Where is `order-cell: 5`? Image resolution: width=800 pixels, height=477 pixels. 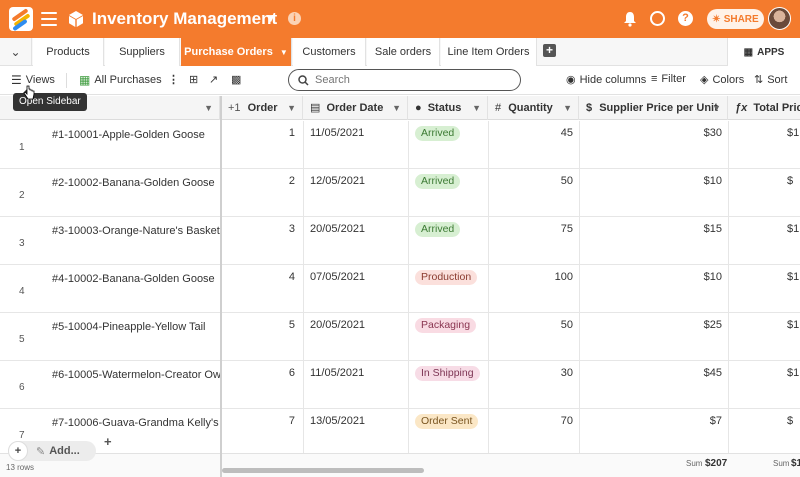 order-cell: 5 is located at coordinates (263, 337).